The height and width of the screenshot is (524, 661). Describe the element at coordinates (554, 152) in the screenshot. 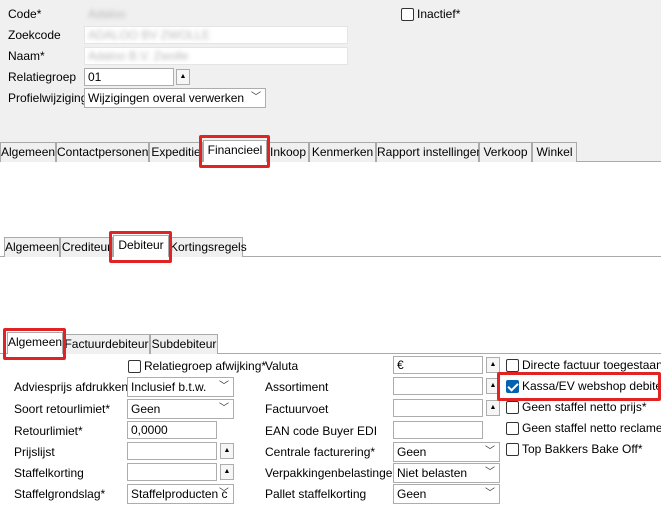

I see `tab-winkel: Winkel` at that location.